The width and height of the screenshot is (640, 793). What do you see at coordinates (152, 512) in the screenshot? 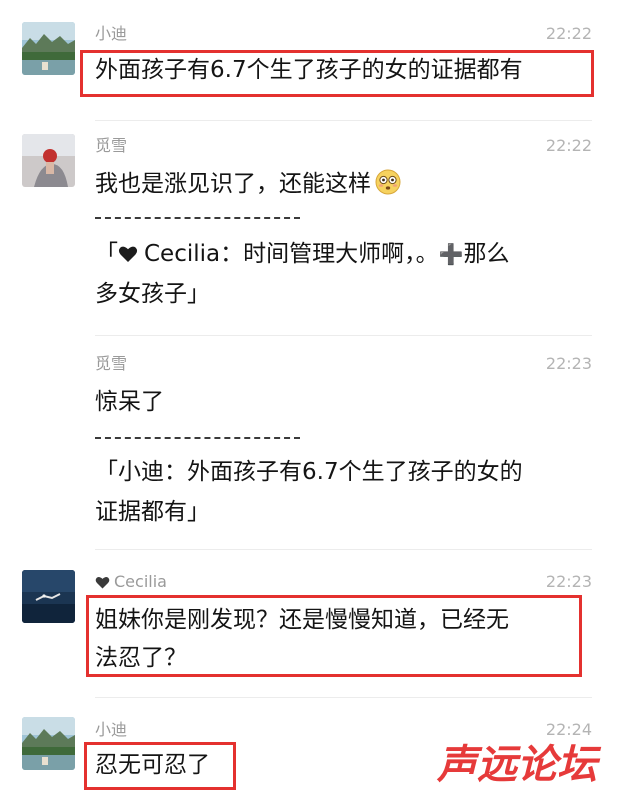
I see `quote-text-line-2: 证据都有」` at bounding box center [152, 512].